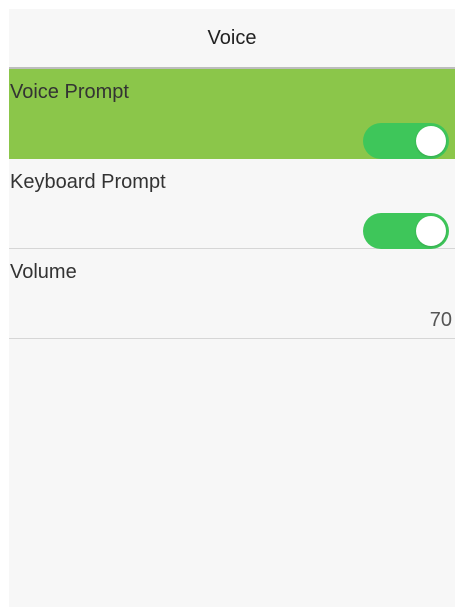 The height and width of the screenshot is (607, 455). I want to click on voice-prompt-label: Voice Prompt, so click(69, 92).